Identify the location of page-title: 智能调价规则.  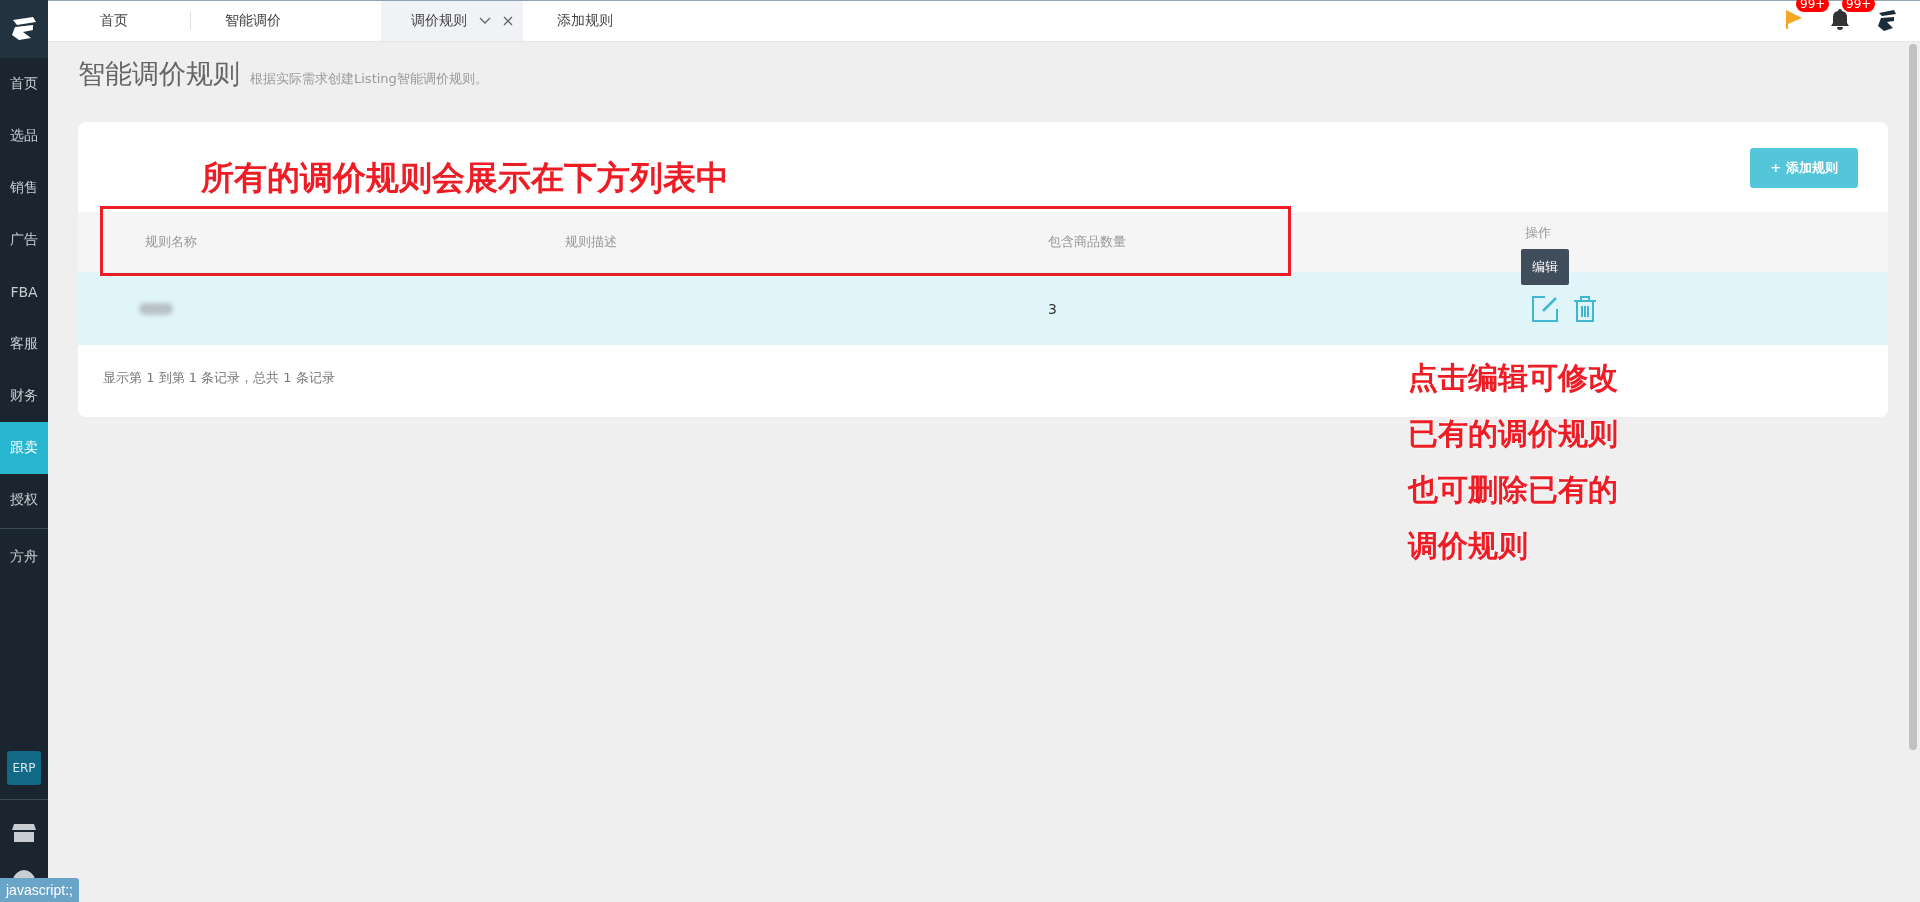
(159, 74).